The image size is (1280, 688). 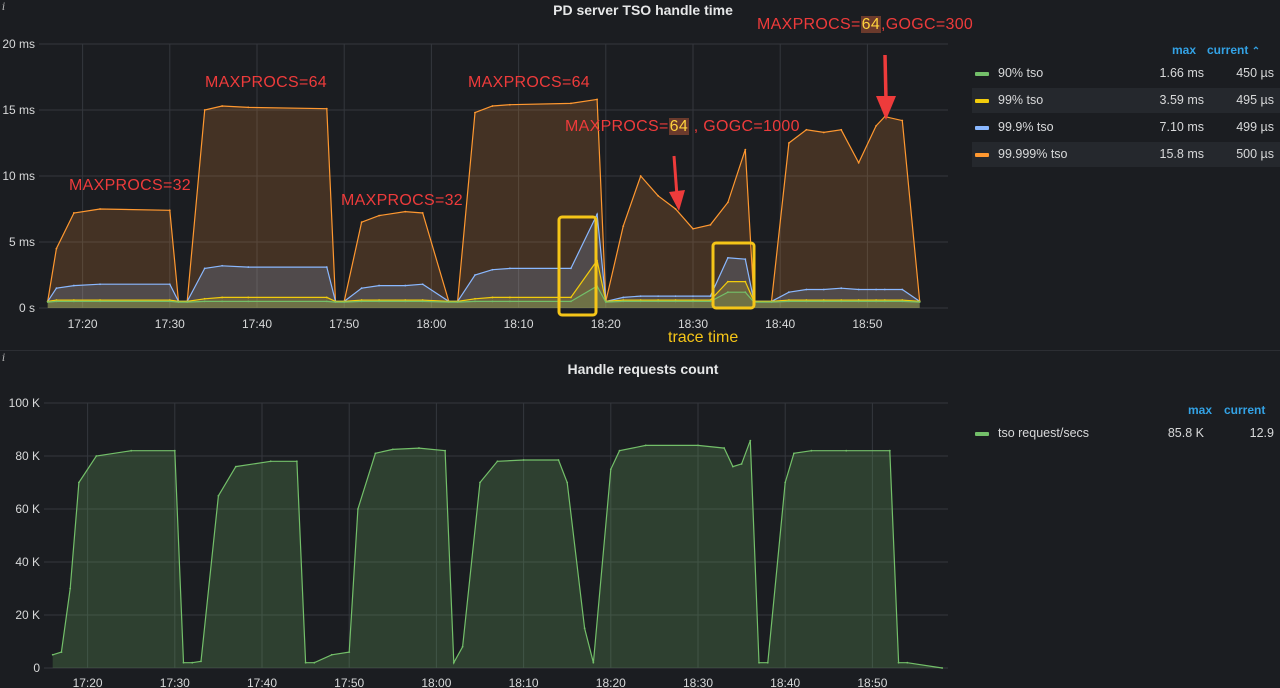 I want to click on legend-series-name: 99.9% tso, so click(x=1026, y=127).